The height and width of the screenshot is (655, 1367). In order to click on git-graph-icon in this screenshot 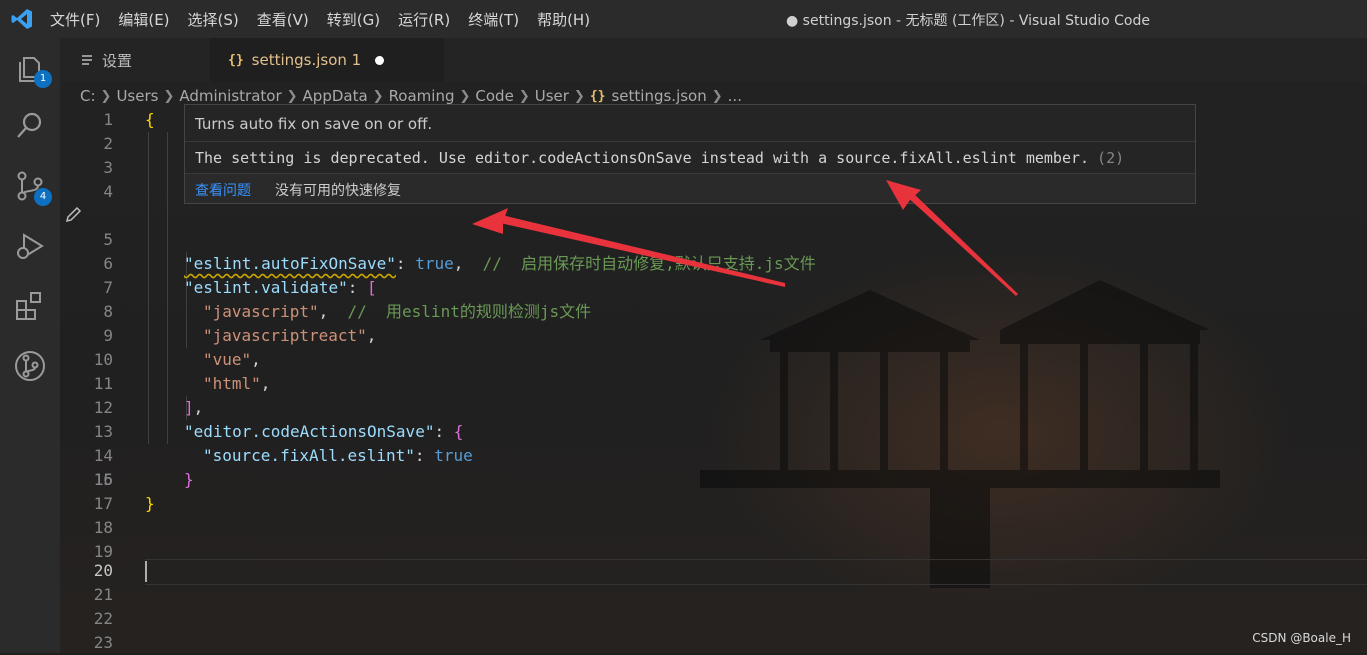, I will do `click(30, 366)`.